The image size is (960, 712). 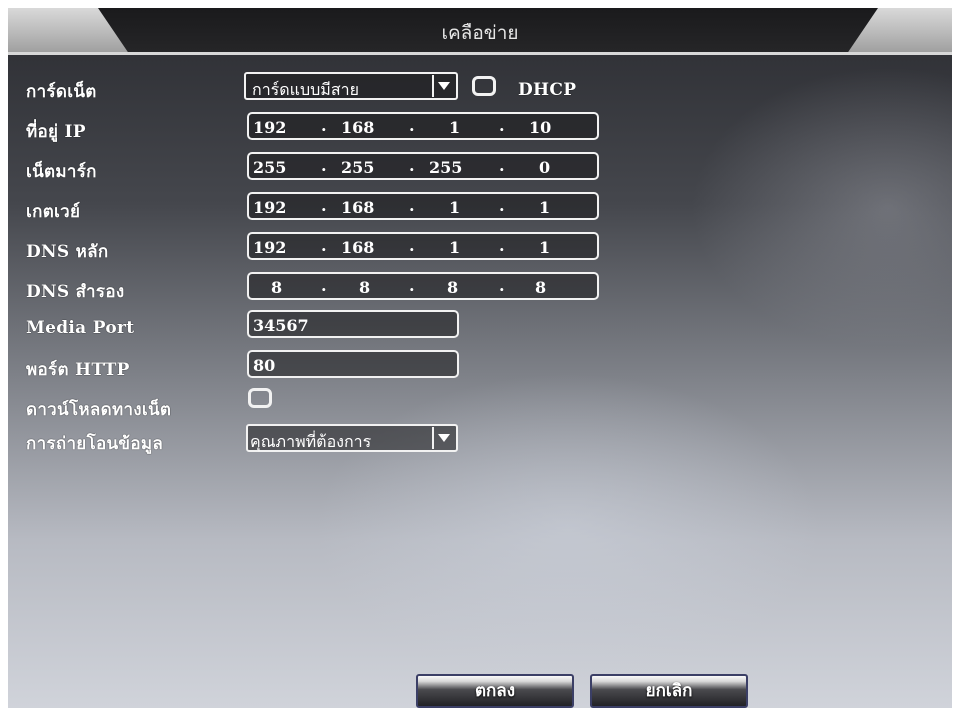 What do you see at coordinates (423, 286) in the screenshot?
I see `dns-secondary-field: 8 . 8 . 8 . 8` at bounding box center [423, 286].